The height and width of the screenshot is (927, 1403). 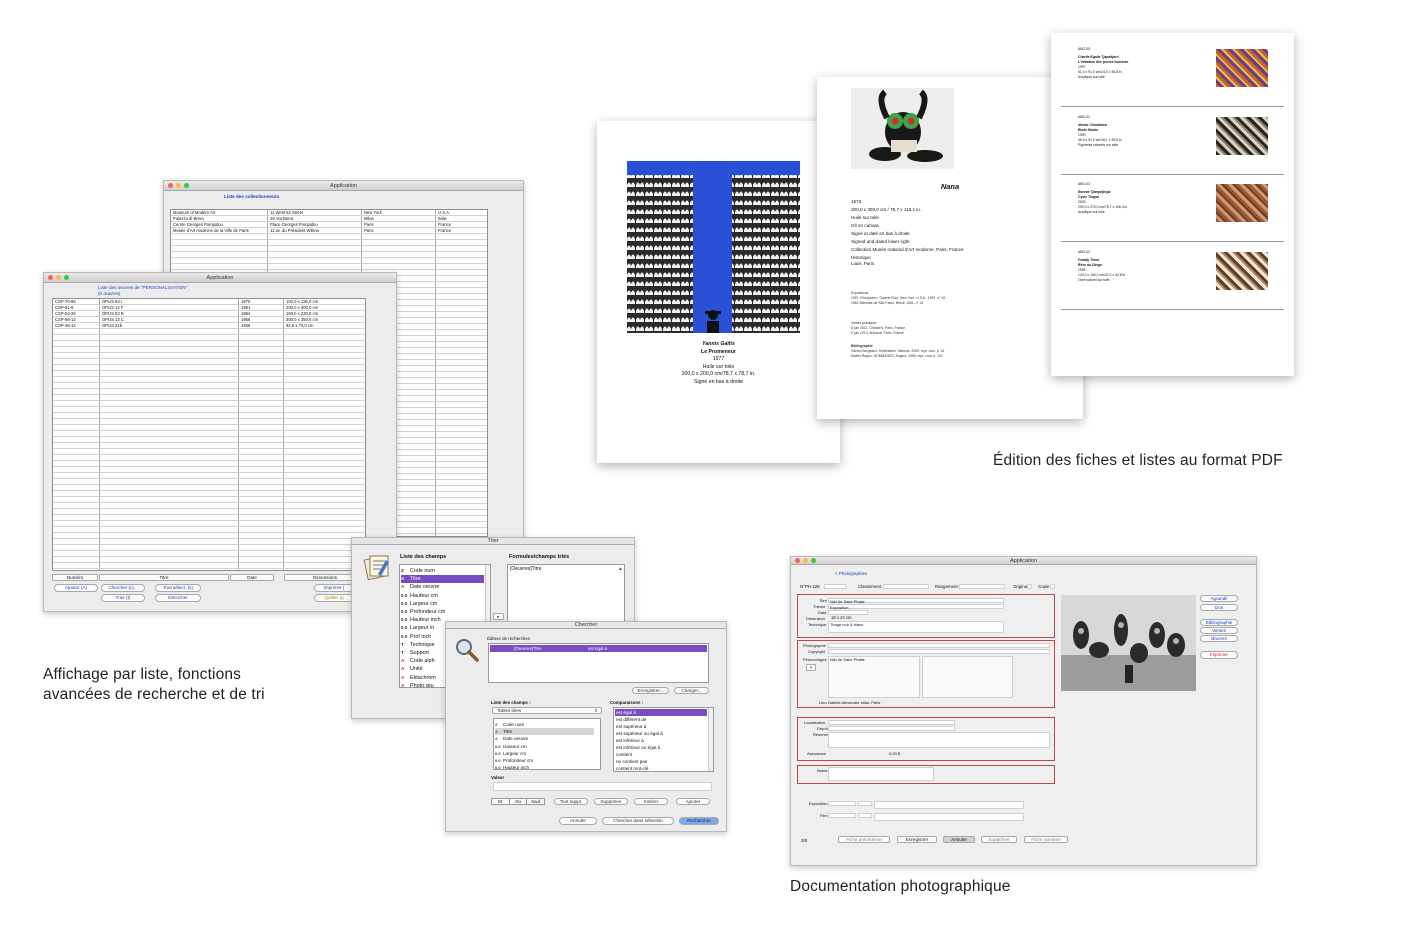 What do you see at coordinates (874, 677) in the screenshot?
I see `personnages-list: Niki de Saint Phalle` at bounding box center [874, 677].